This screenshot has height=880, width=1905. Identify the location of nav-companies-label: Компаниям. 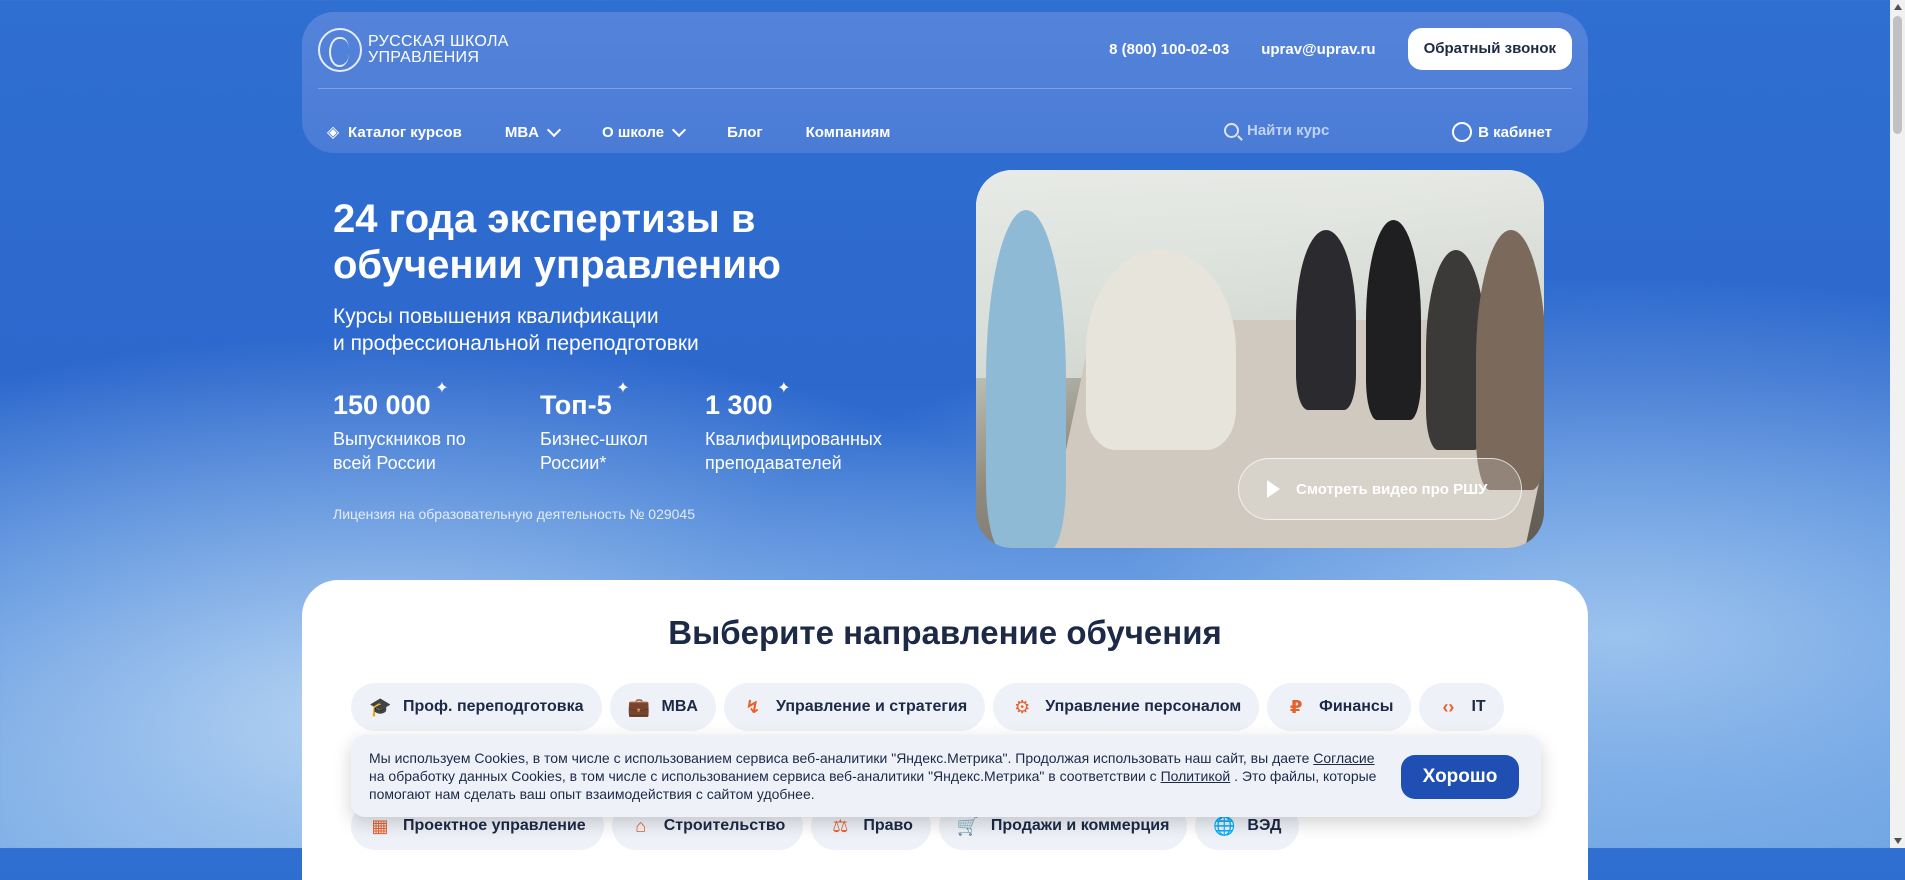
(848, 132).